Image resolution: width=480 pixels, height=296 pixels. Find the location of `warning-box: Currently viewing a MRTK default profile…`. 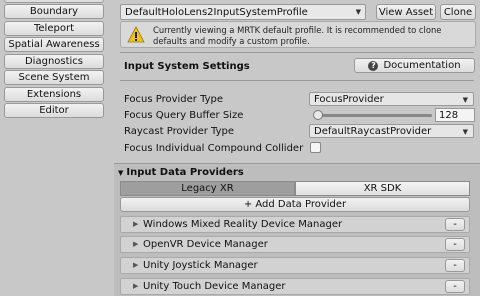

warning-box: Currently viewing a MRTK default profile… is located at coordinates (298, 34).